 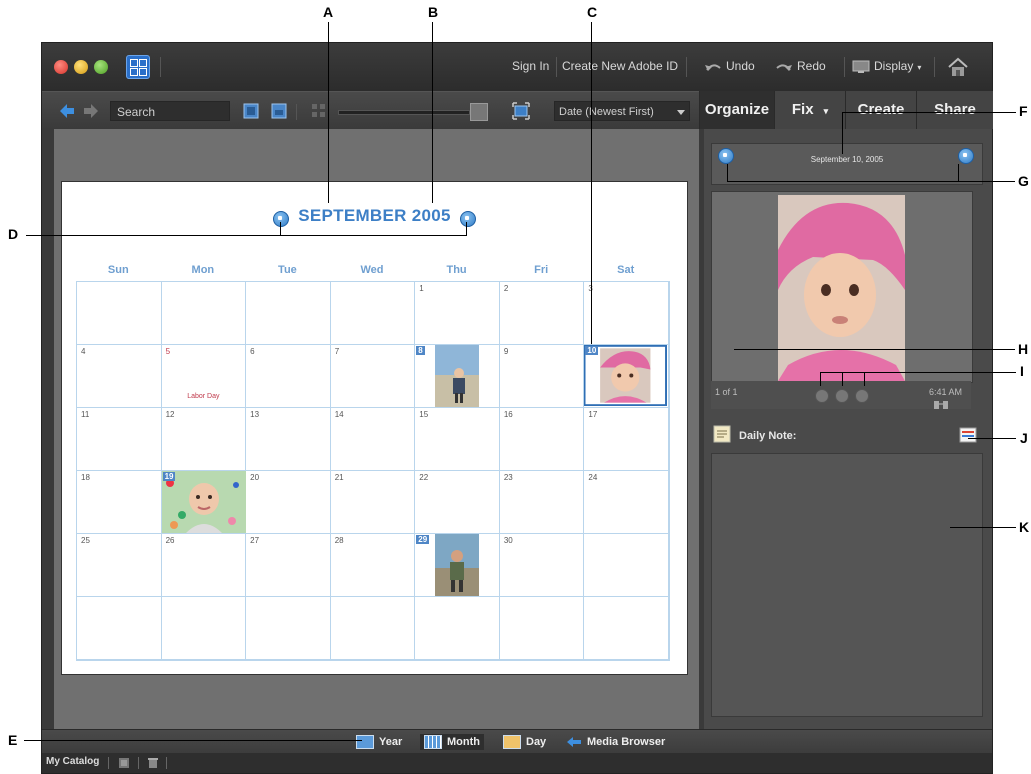 What do you see at coordinates (626, 502) in the screenshot?
I see `calendar-day-cell: 24` at bounding box center [626, 502].